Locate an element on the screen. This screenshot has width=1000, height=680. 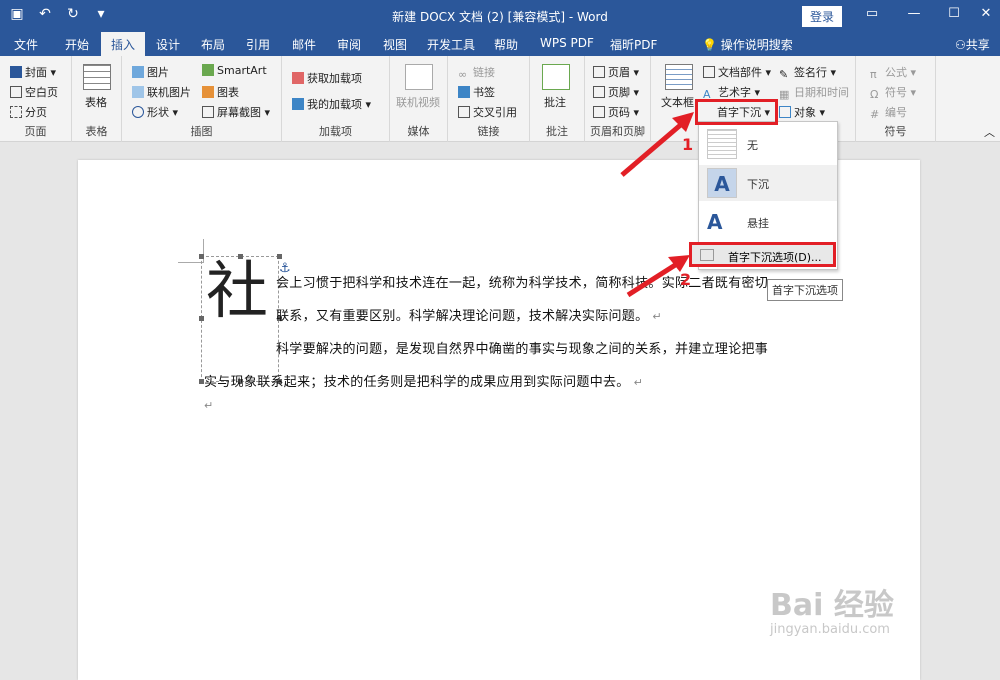
annotation-arrows is located at coordinates (657, 205).